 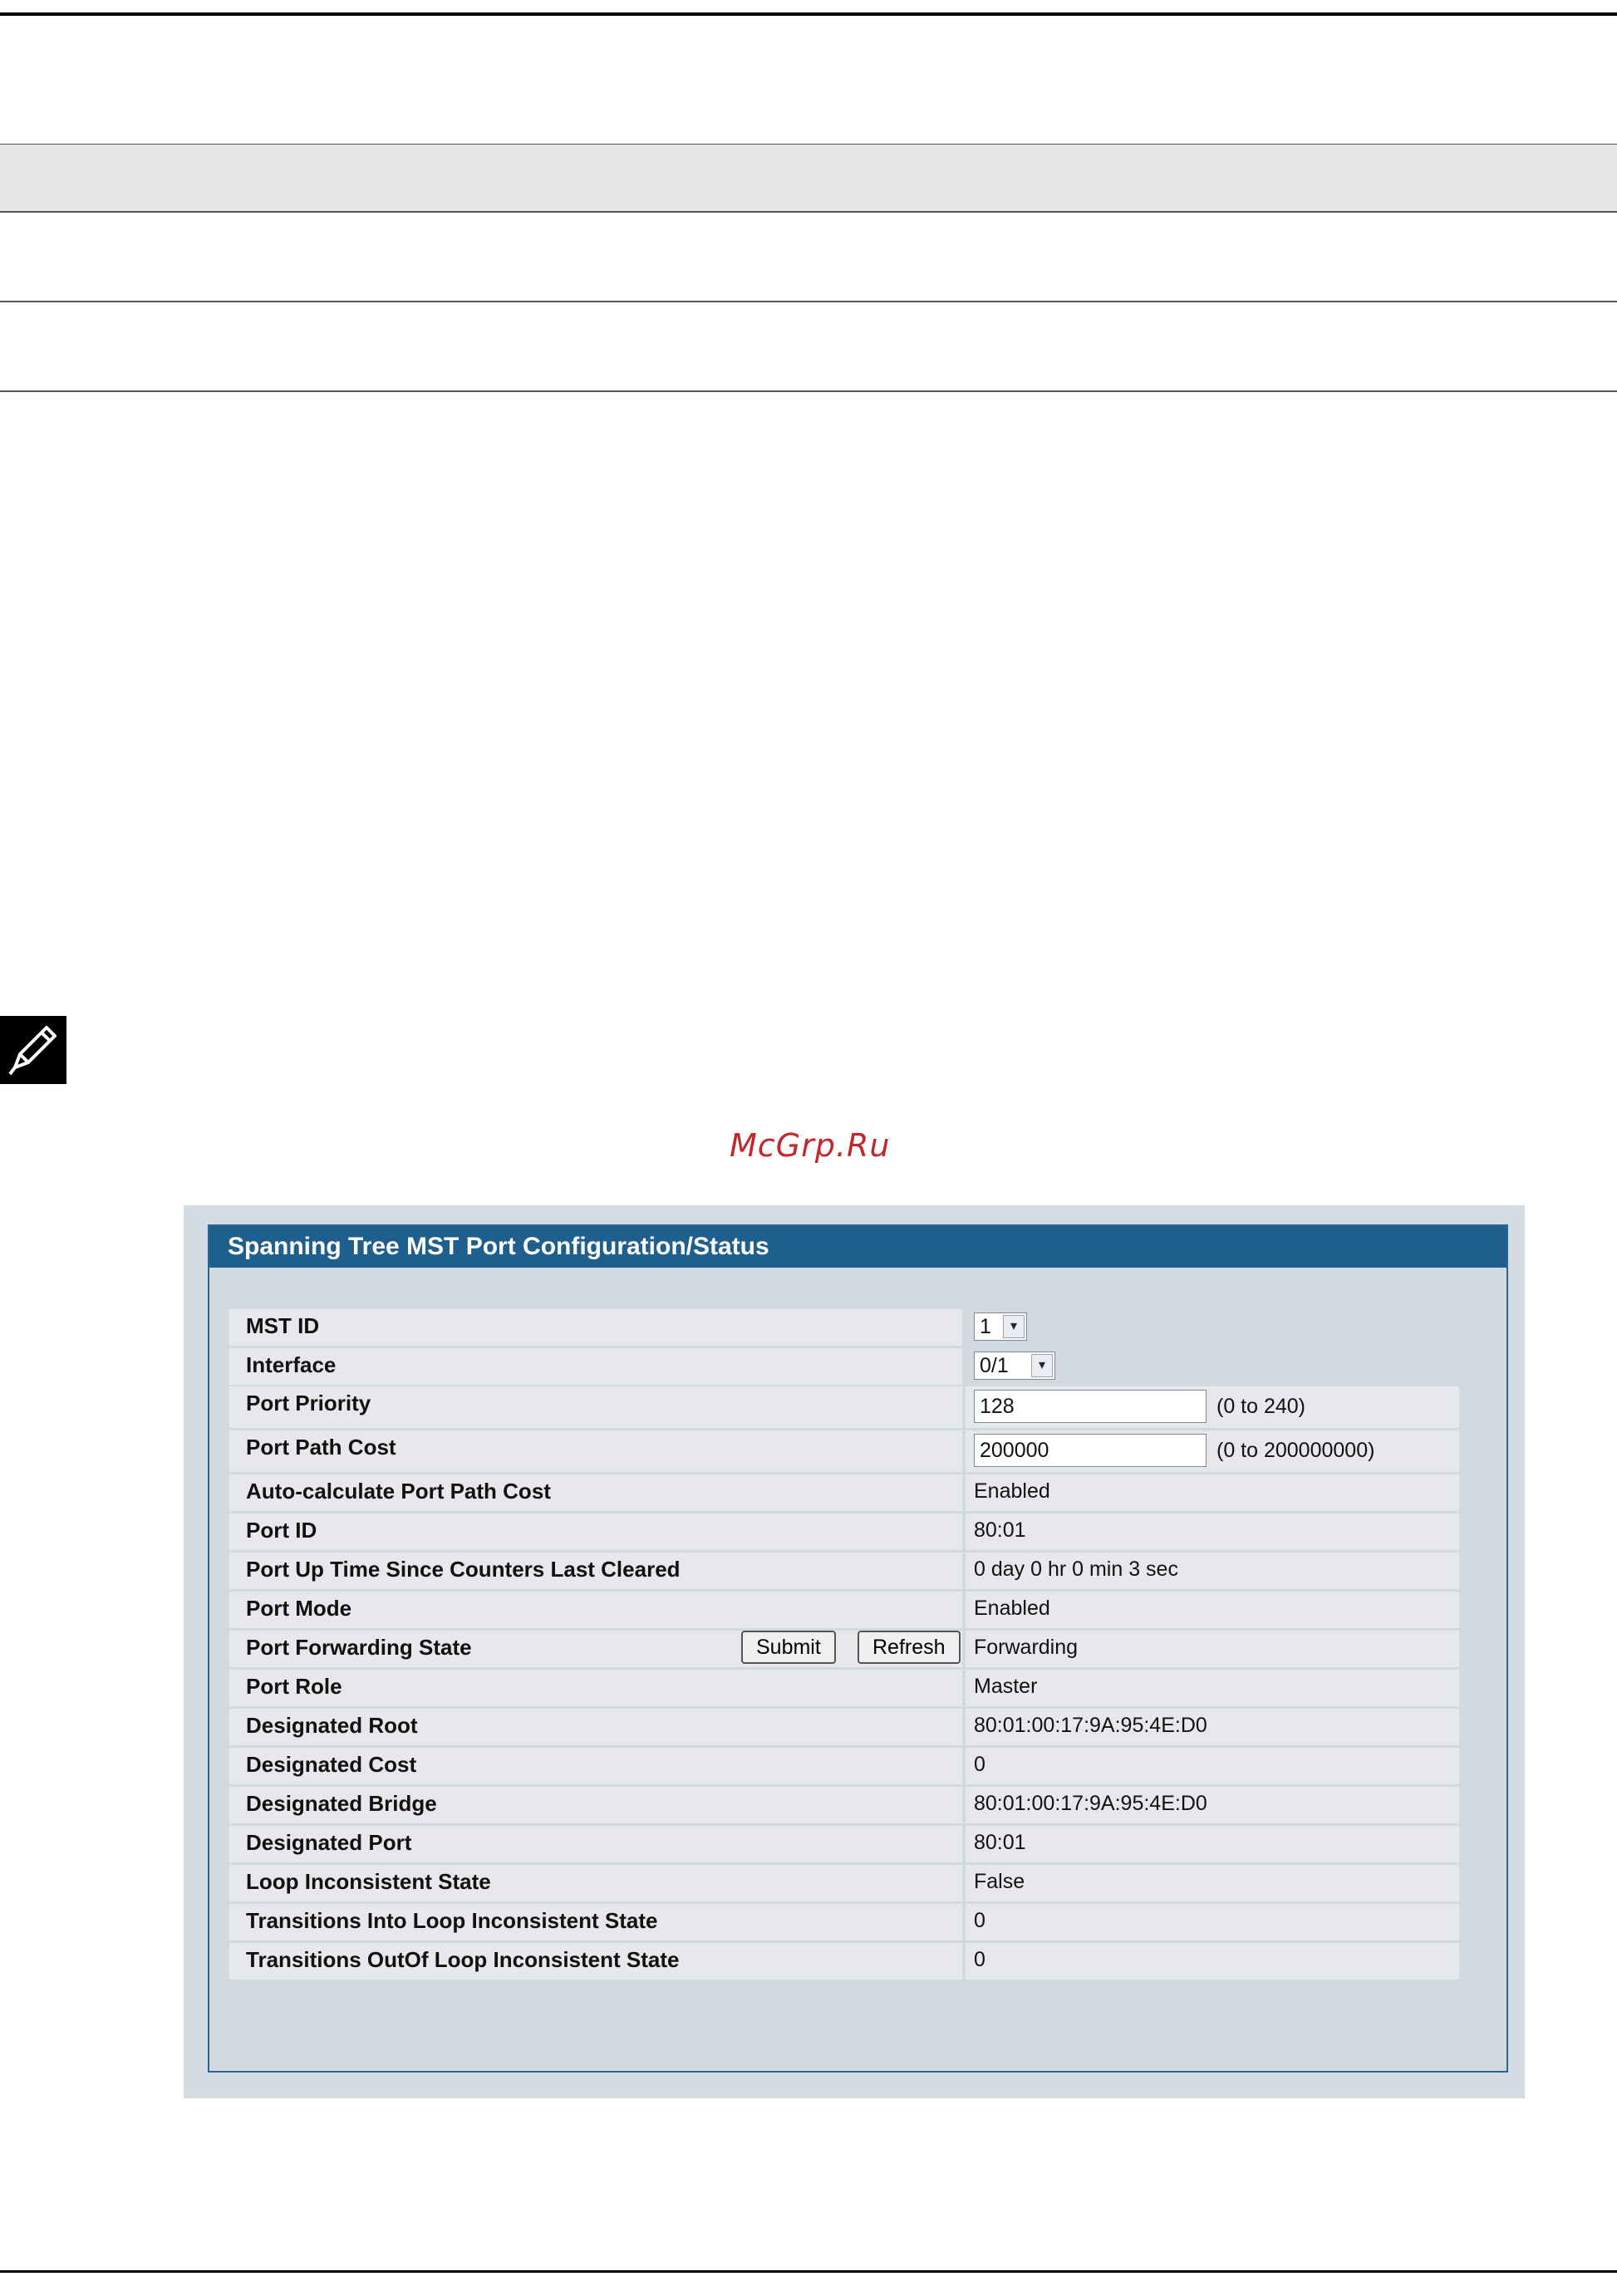 What do you see at coordinates (1001, 1326) in the screenshot?
I see `mst-id-select: 1 ▾` at bounding box center [1001, 1326].